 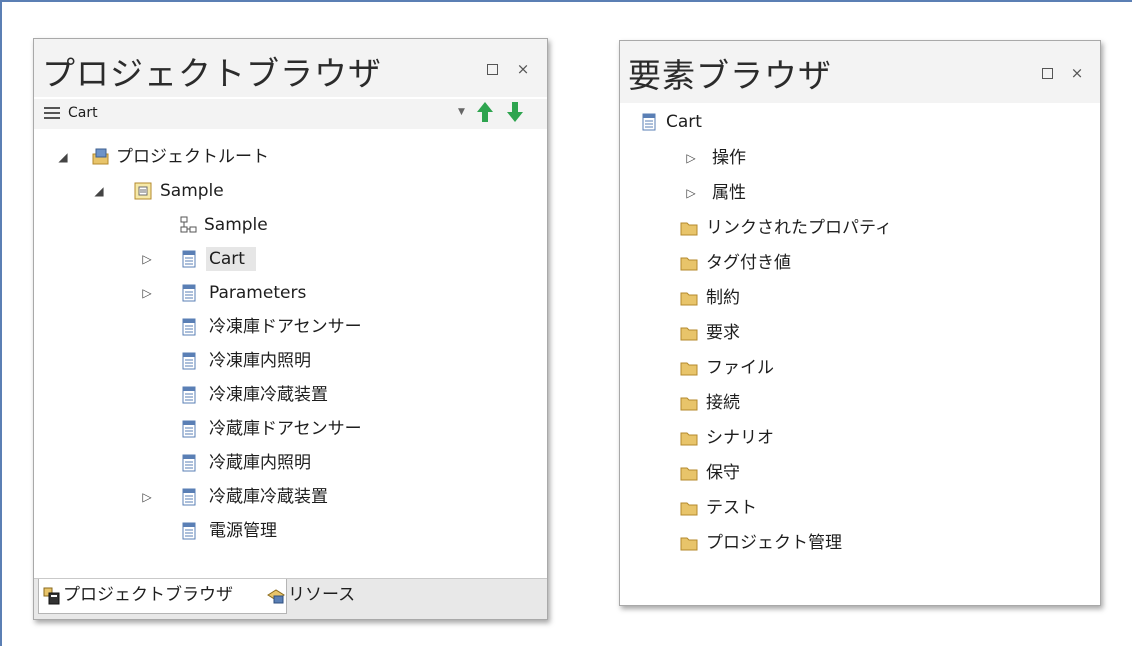 What do you see at coordinates (729, 158) in the screenshot?
I see `tree-item-label: 操作` at bounding box center [729, 158].